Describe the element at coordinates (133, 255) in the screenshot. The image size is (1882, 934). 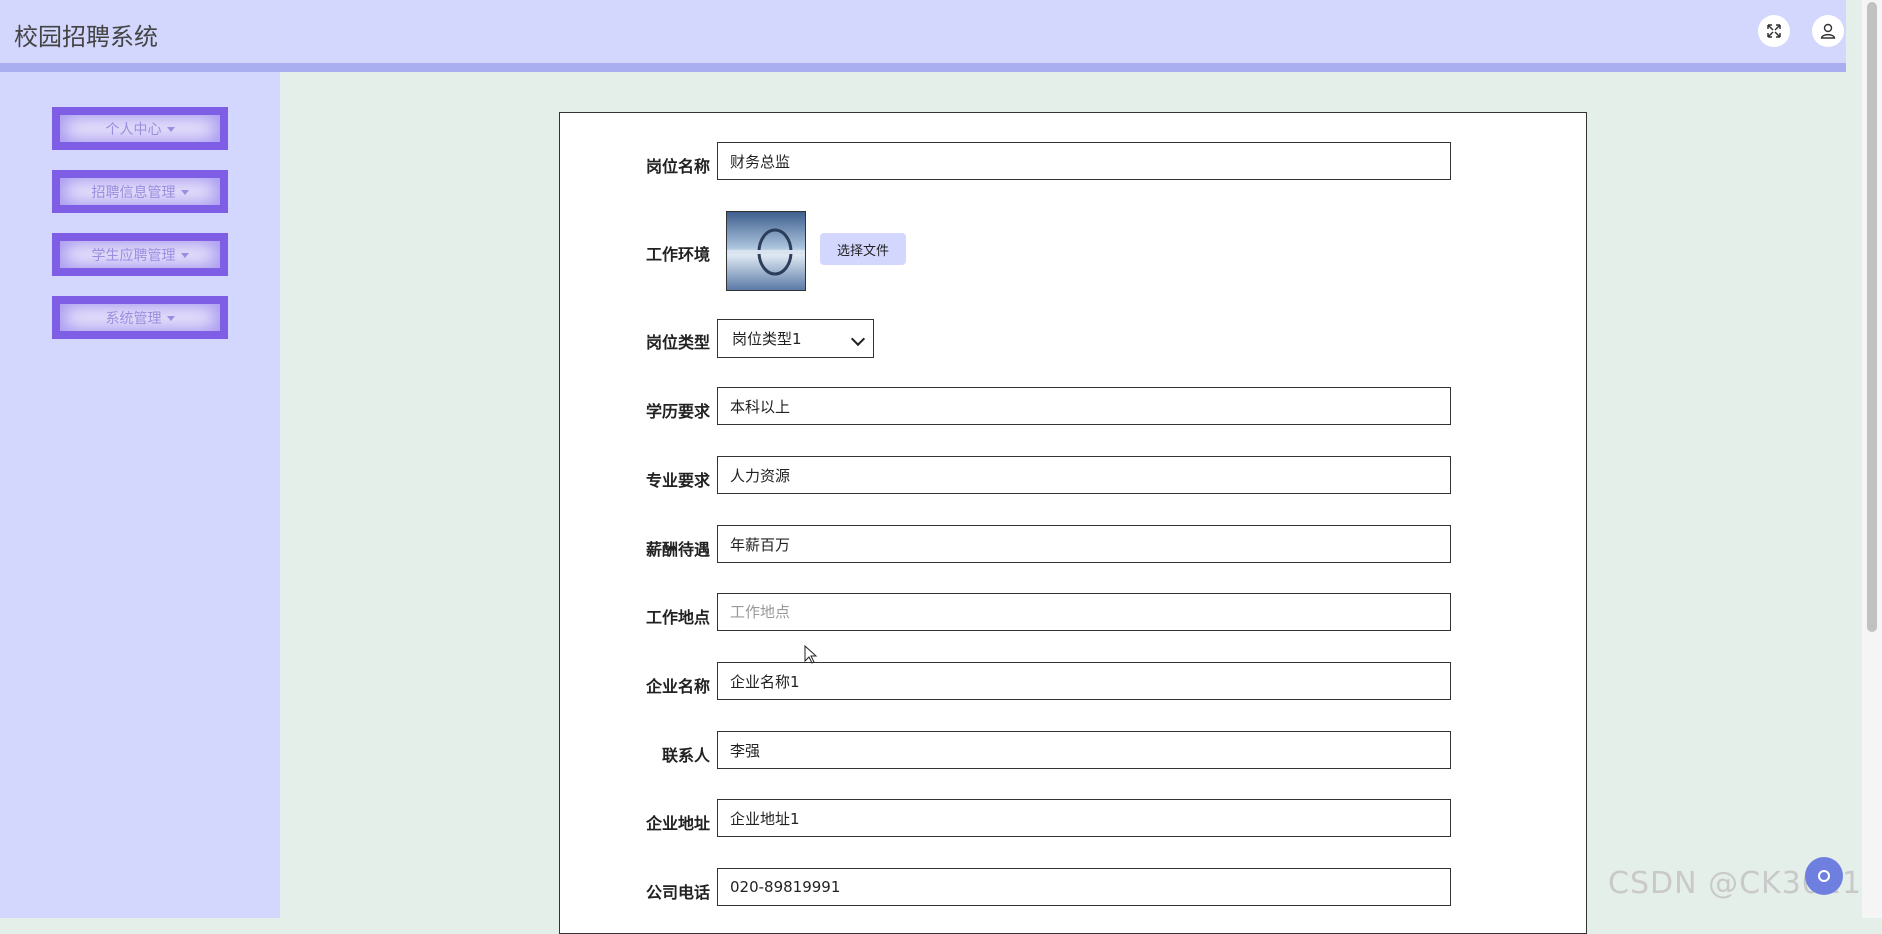
I see `sidebar-item-label: 学生应聘管理` at that location.